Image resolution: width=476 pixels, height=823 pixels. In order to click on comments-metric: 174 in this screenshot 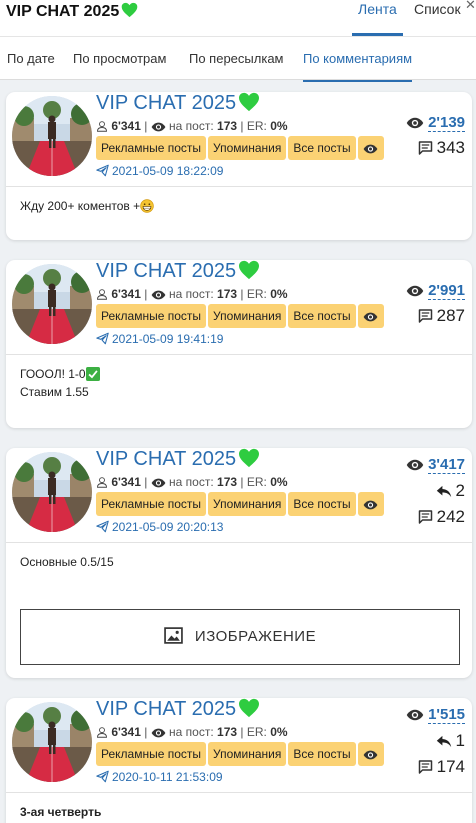, I will do `click(441, 767)`.